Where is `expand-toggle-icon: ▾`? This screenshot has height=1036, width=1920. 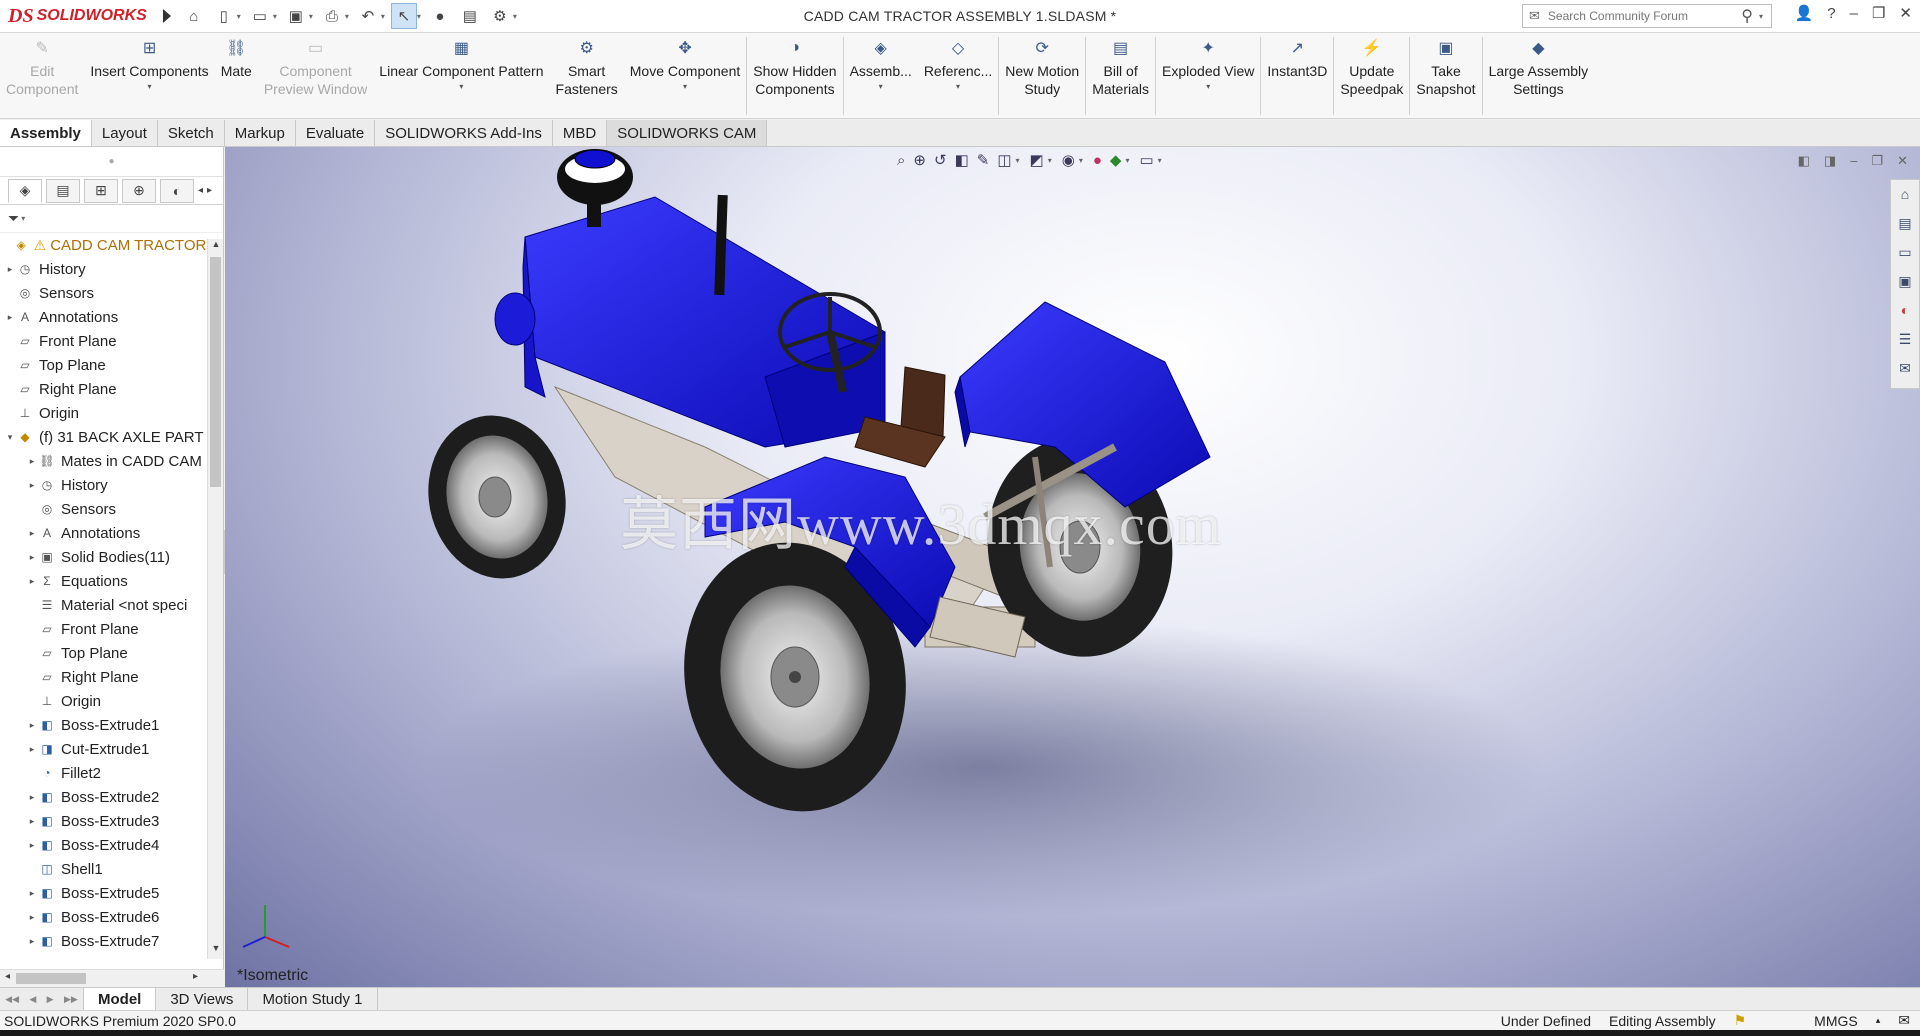
expand-toggle-icon: ▾ is located at coordinates (10, 437).